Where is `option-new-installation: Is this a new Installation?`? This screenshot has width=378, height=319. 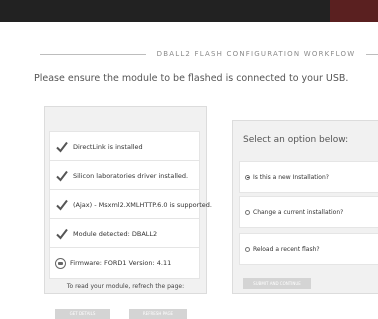 option-new-installation: Is this a new Installation? is located at coordinates (308, 177).